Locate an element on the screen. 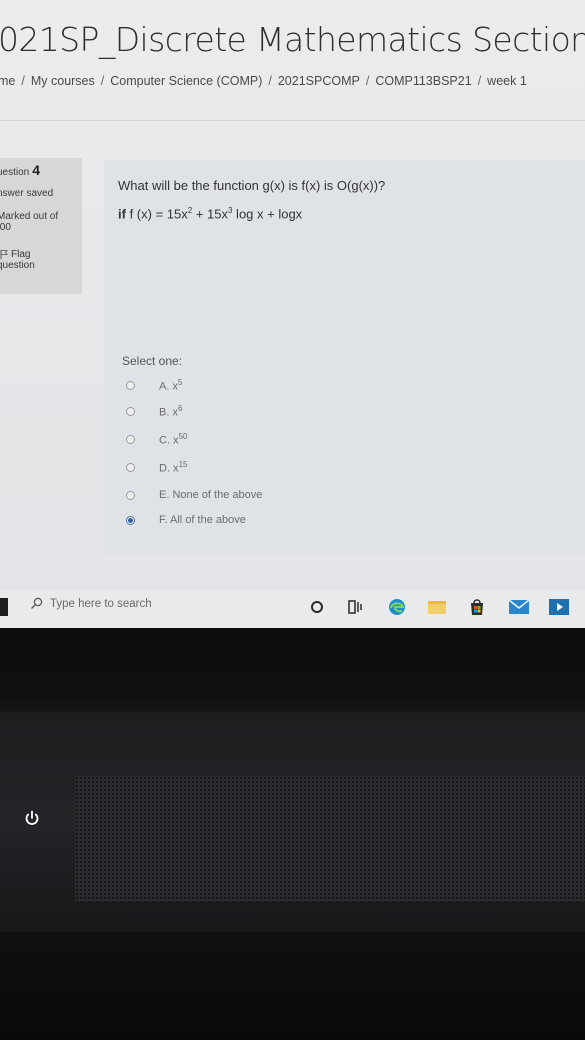 This screenshot has height=1040, width=585. formula-mid: + 15x is located at coordinates (210, 214).